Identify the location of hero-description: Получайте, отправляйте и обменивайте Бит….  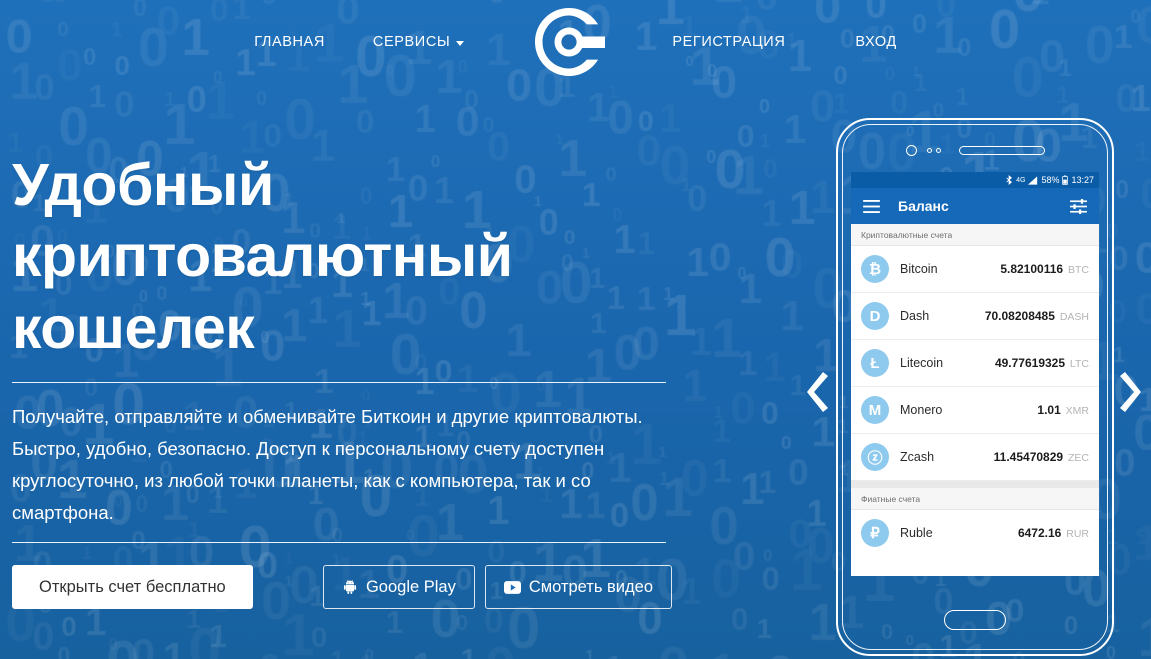
(327, 464).